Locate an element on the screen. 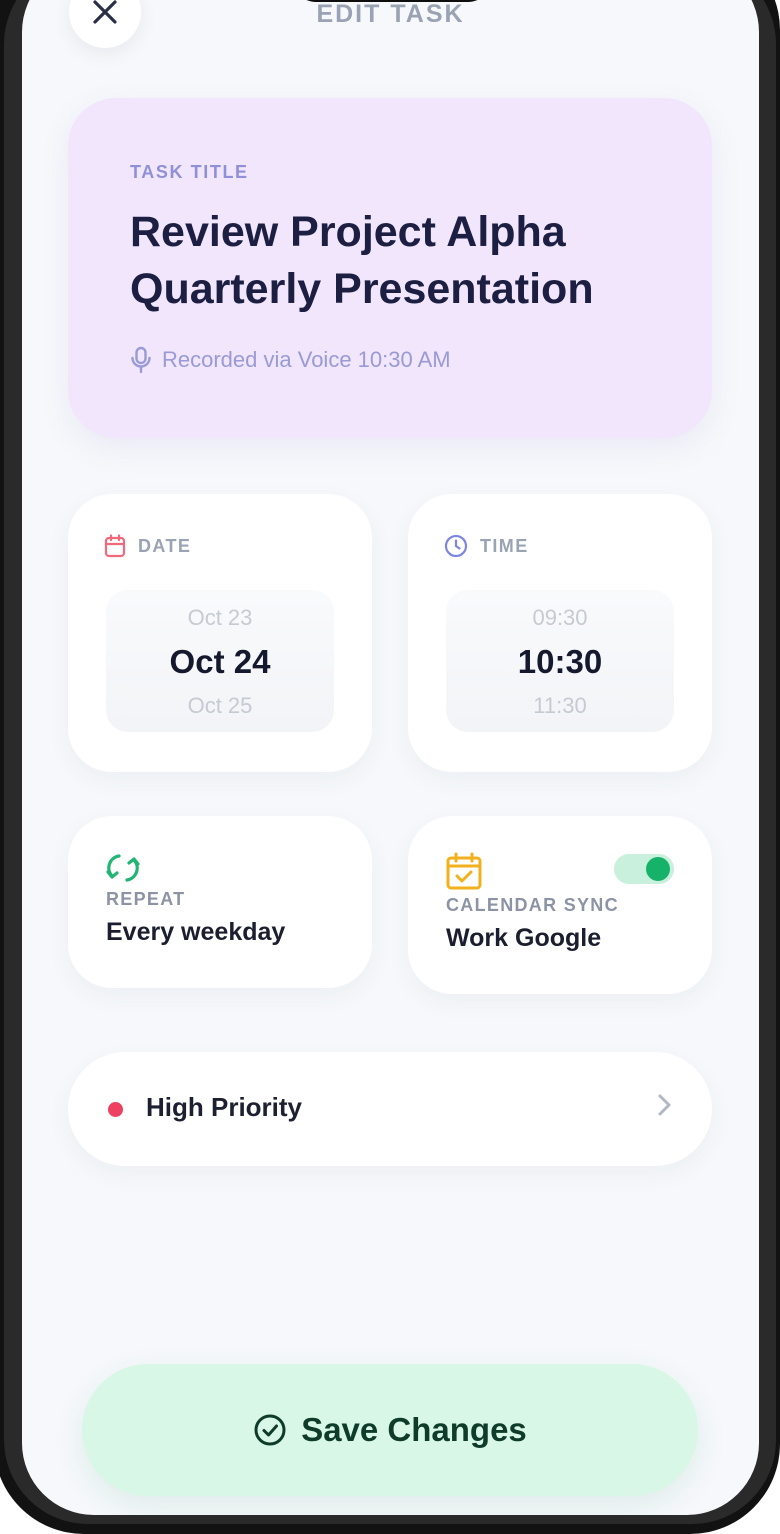 The height and width of the screenshot is (1534, 780). time-card: TIME 09:30 10:30 11:30 is located at coordinates (560, 633).